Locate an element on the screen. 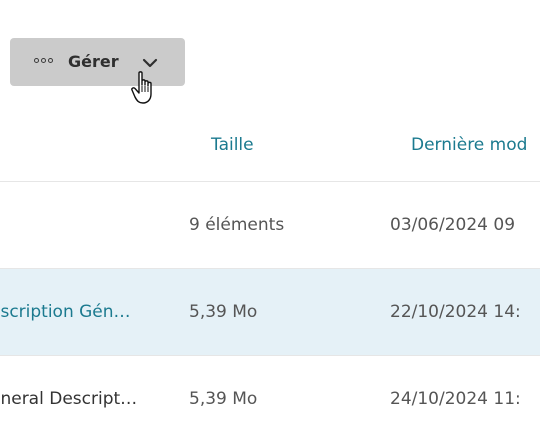 This screenshot has height=436, width=540. row-size: 9 éléments is located at coordinates (237, 225).